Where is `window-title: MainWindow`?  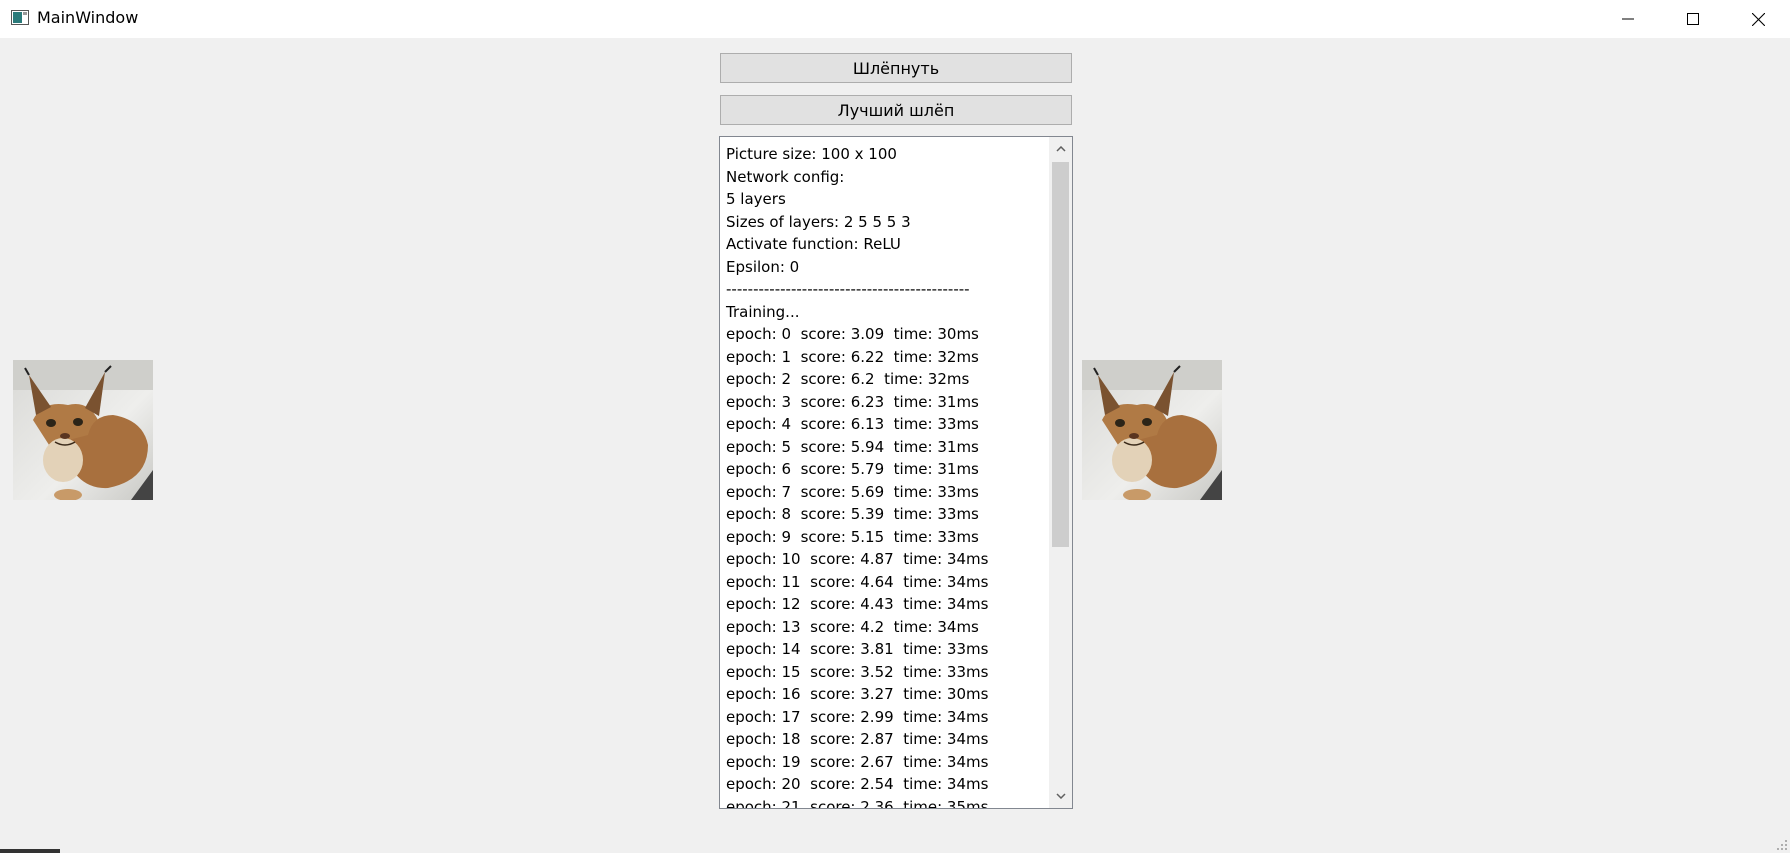 window-title: MainWindow is located at coordinates (88, 17).